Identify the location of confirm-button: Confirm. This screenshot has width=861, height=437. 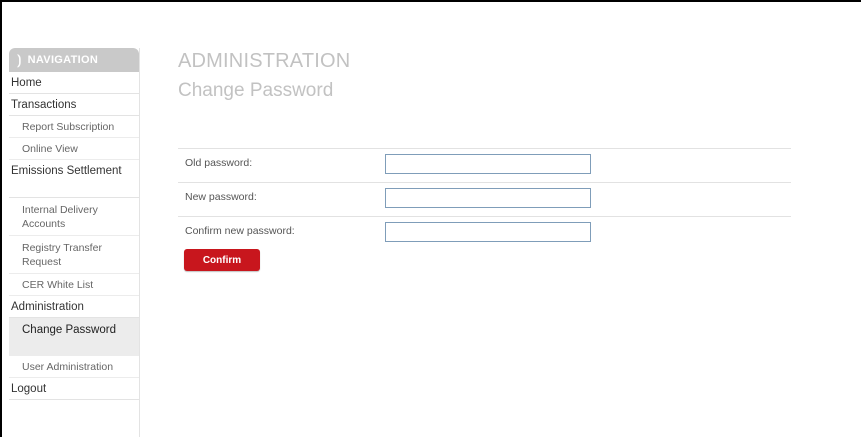
(222, 260).